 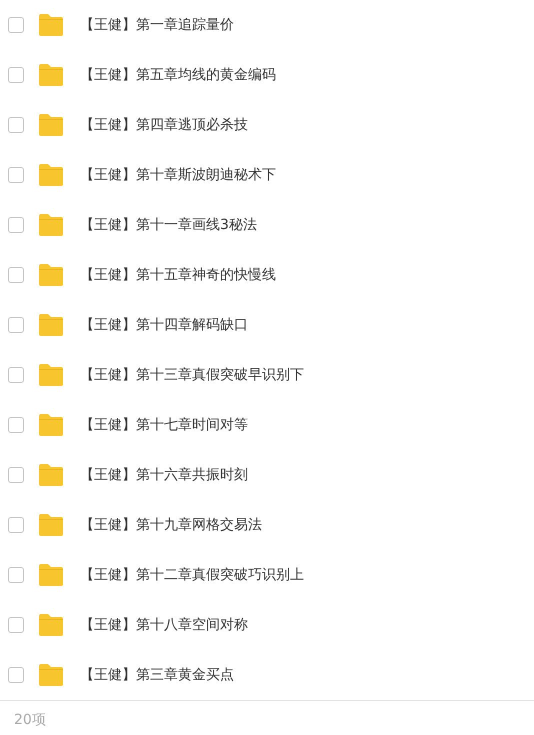 What do you see at coordinates (157, 675) in the screenshot?
I see `folder-name: 【王健】第三章黄金买点` at bounding box center [157, 675].